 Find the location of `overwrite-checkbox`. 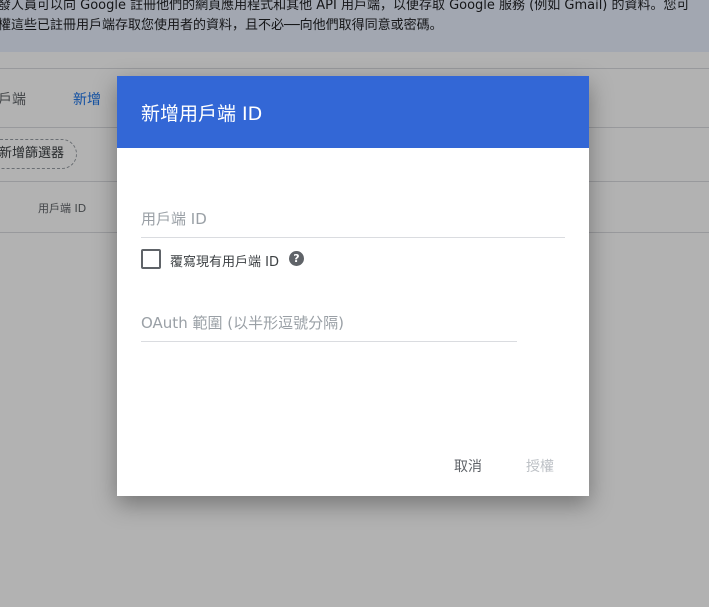

overwrite-checkbox is located at coordinates (151, 259).